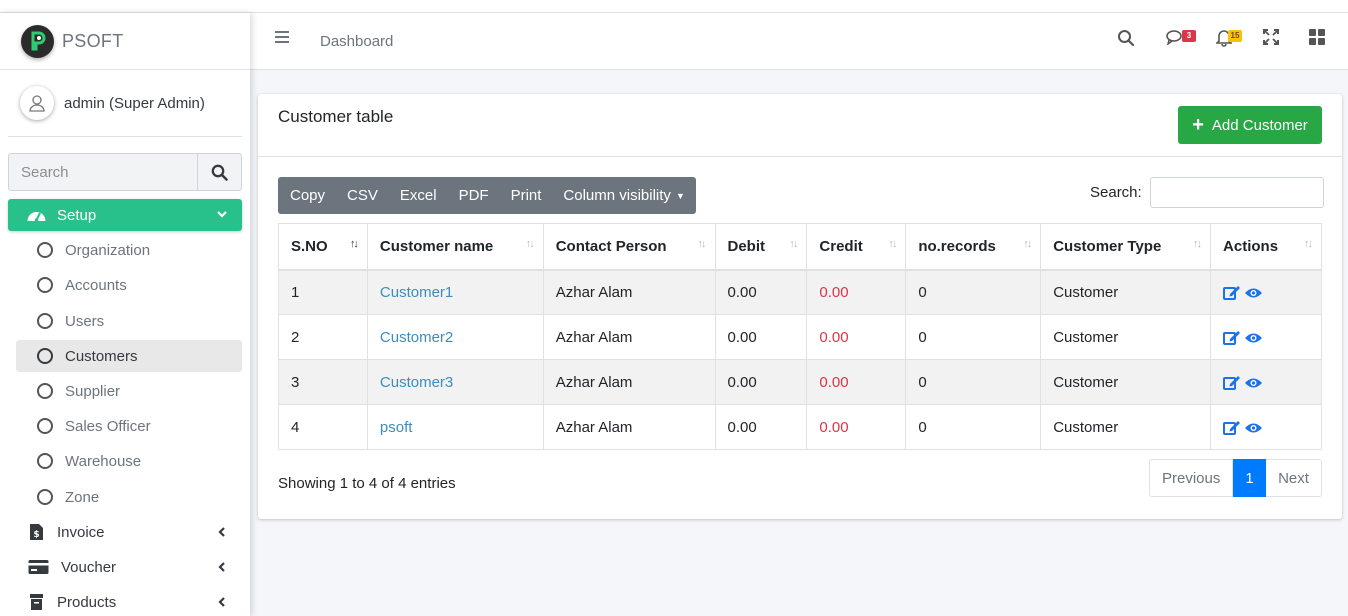  Describe the element at coordinates (455, 427) in the screenshot. I see `cell-customer-name: psoft` at that location.